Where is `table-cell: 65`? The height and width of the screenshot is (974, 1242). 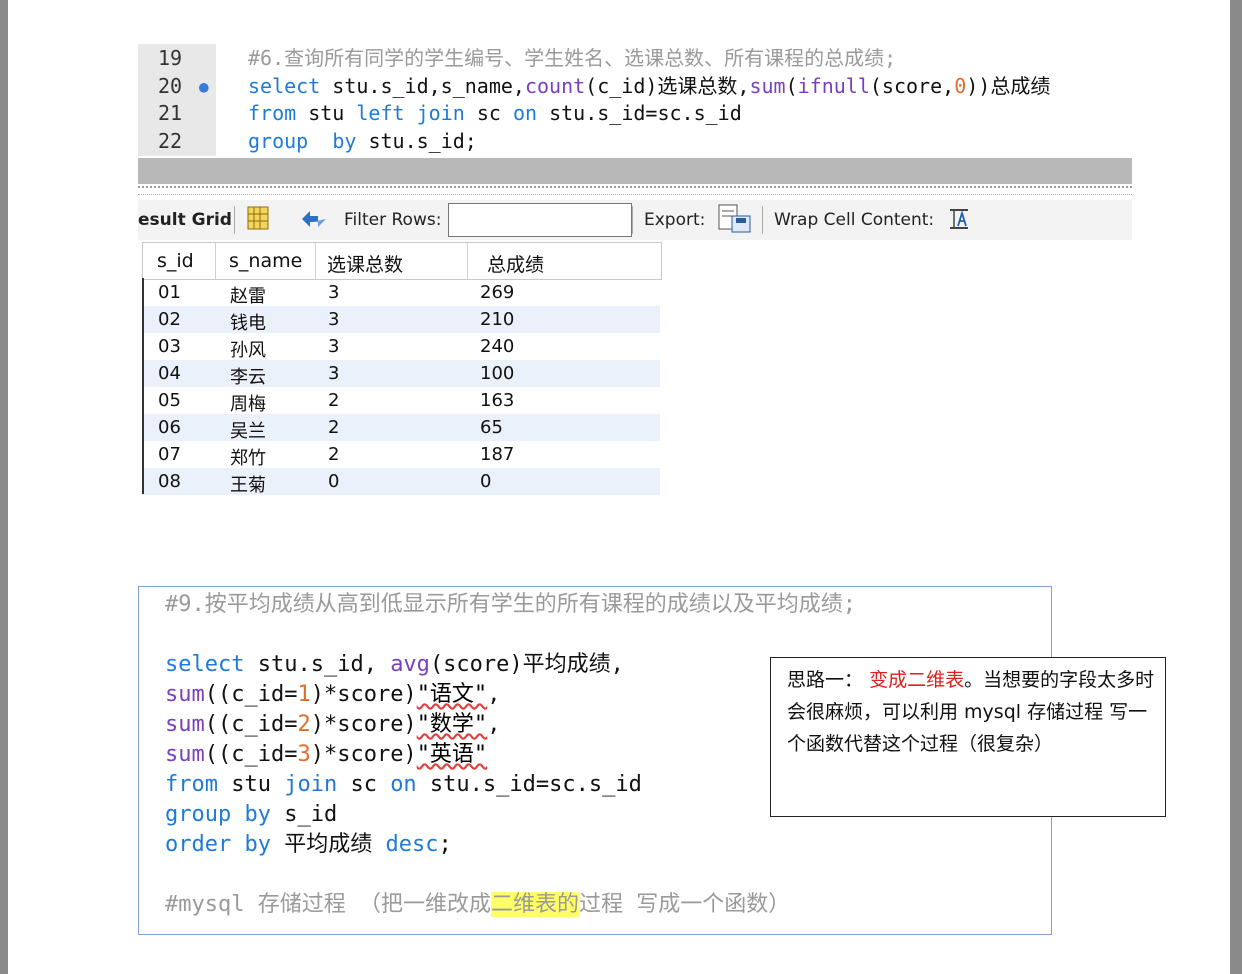 table-cell: 65 is located at coordinates (491, 427).